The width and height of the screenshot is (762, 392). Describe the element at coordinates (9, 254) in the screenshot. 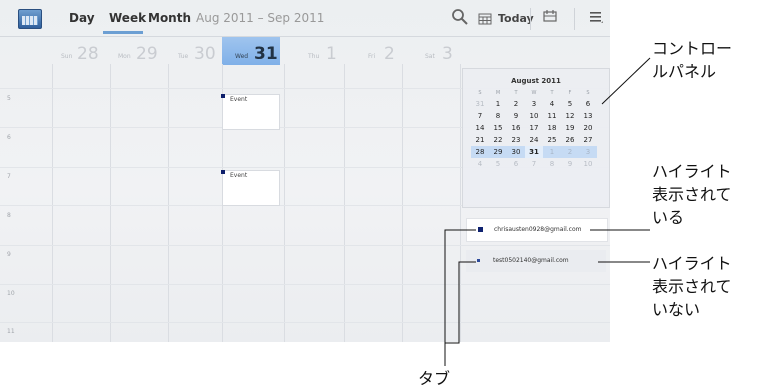

I see `hour-label: 9` at that location.